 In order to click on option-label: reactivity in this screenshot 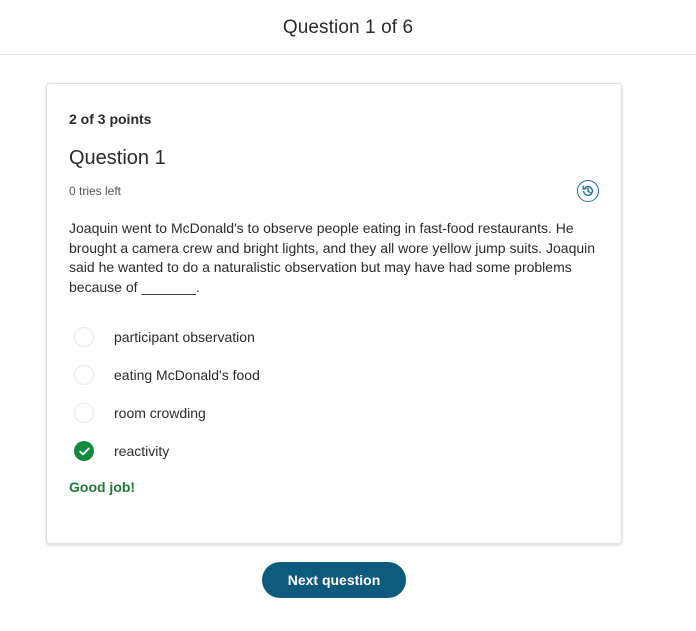, I will do `click(142, 451)`.